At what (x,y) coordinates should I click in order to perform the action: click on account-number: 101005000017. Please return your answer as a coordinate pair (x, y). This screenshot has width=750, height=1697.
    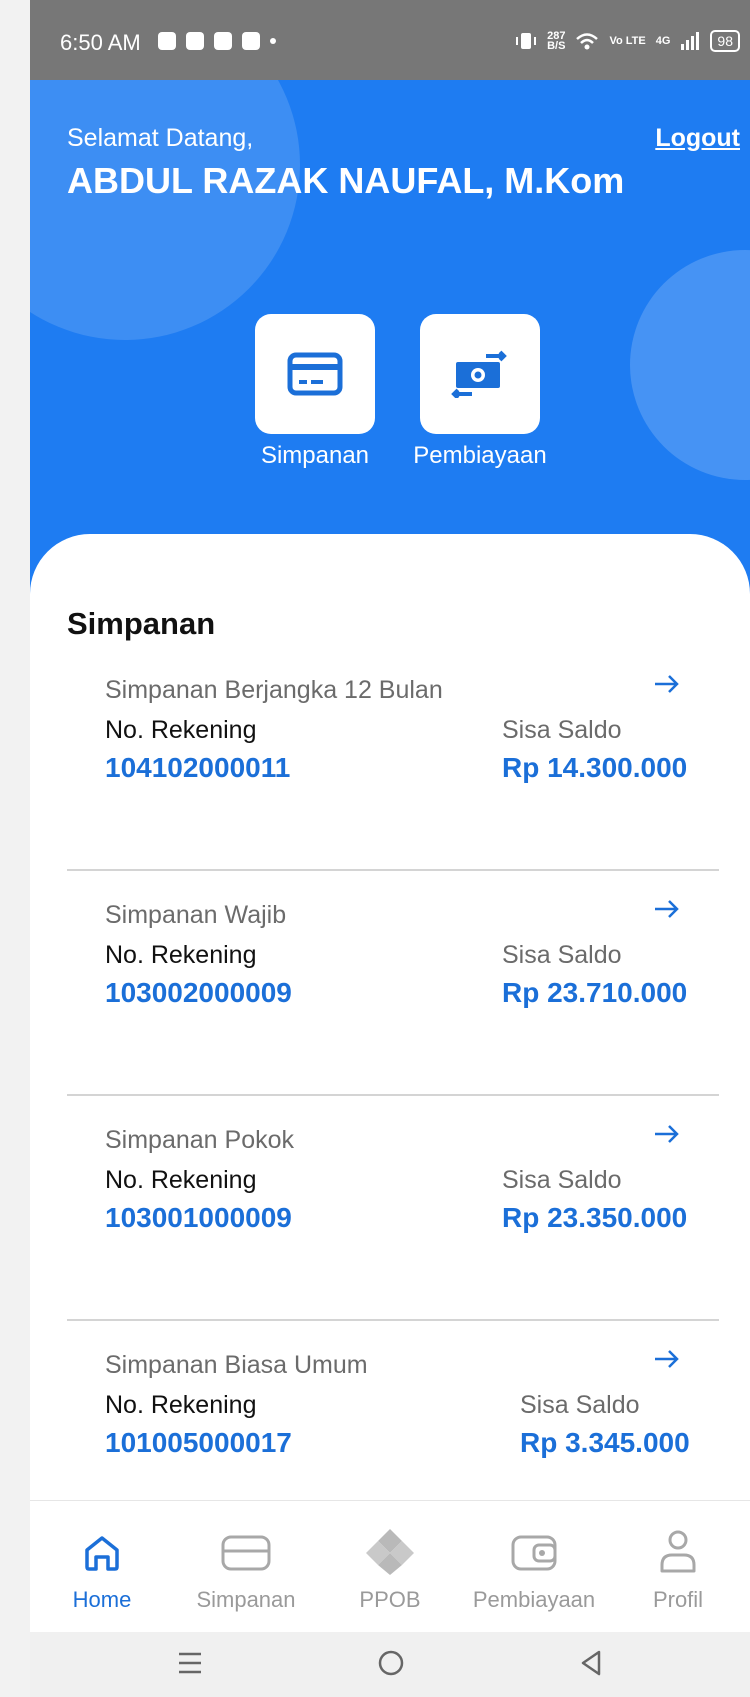
    Looking at the image, I should click on (198, 1442).